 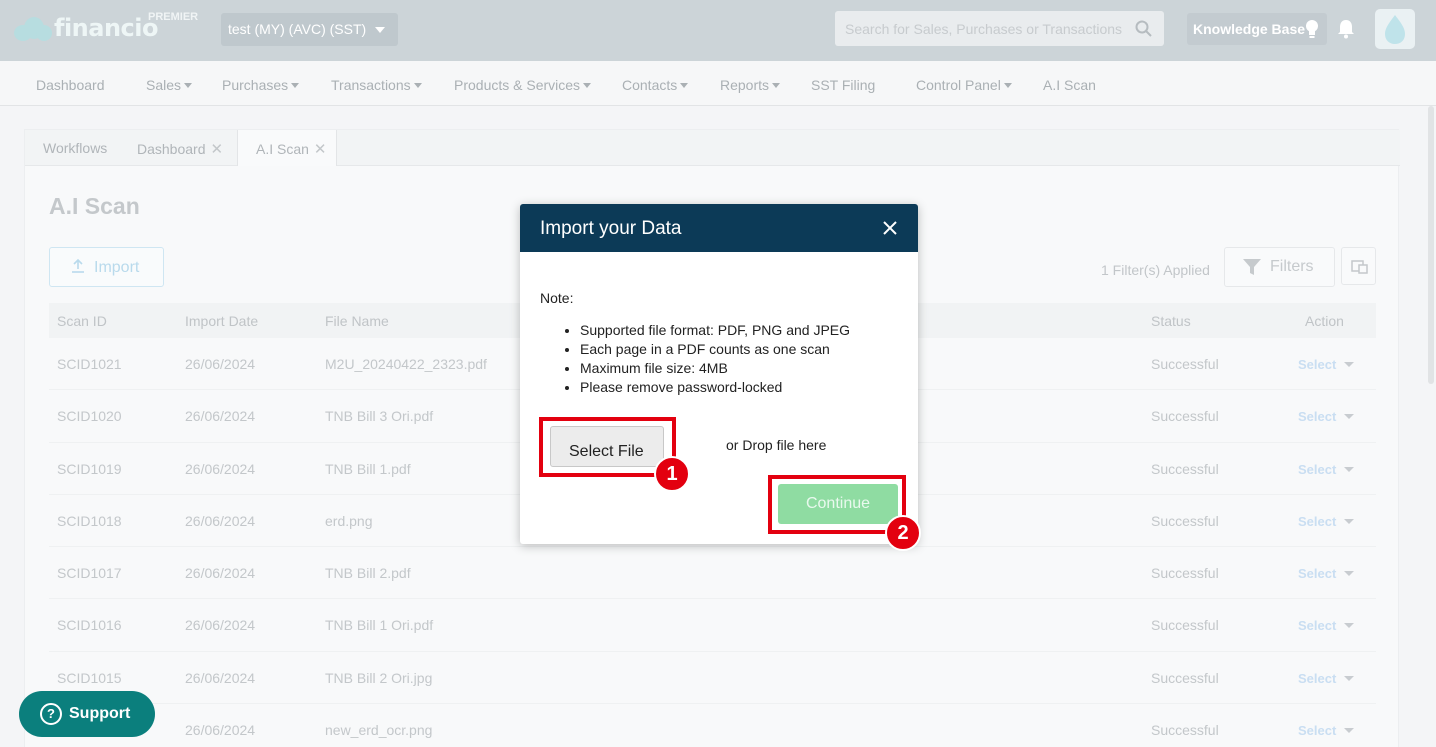 What do you see at coordinates (890, 228) in the screenshot?
I see `close-icon` at bounding box center [890, 228].